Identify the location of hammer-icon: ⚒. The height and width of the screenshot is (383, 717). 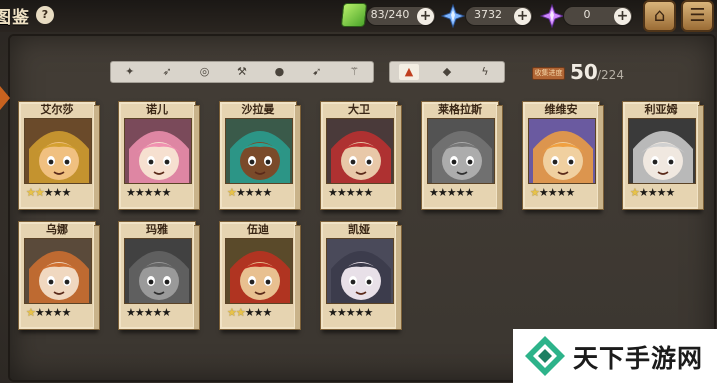
(242, 72).